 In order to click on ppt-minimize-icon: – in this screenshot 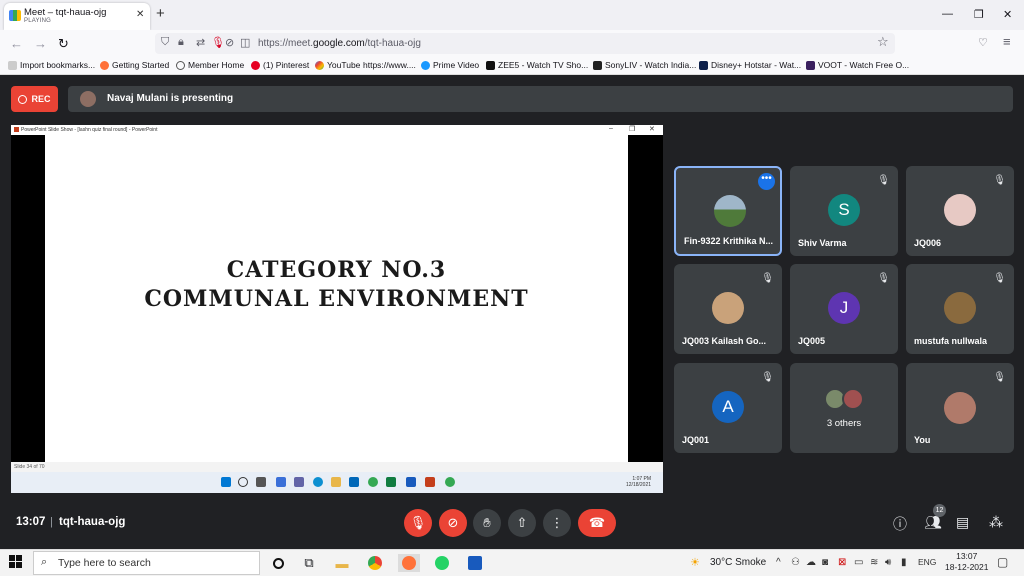, I will do `click(611, 128)`.